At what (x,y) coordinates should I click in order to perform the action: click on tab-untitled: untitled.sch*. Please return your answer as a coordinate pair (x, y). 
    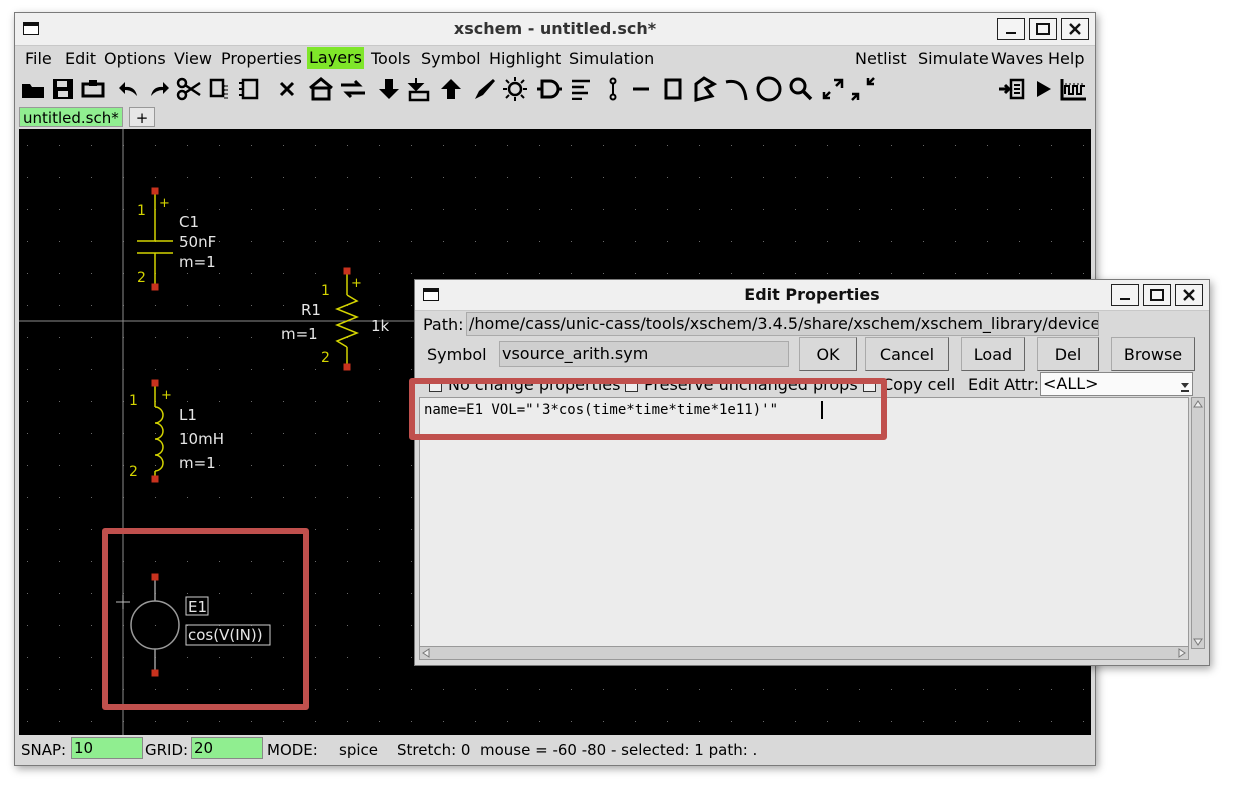
    Looking at the image, I should click on (71, 117).